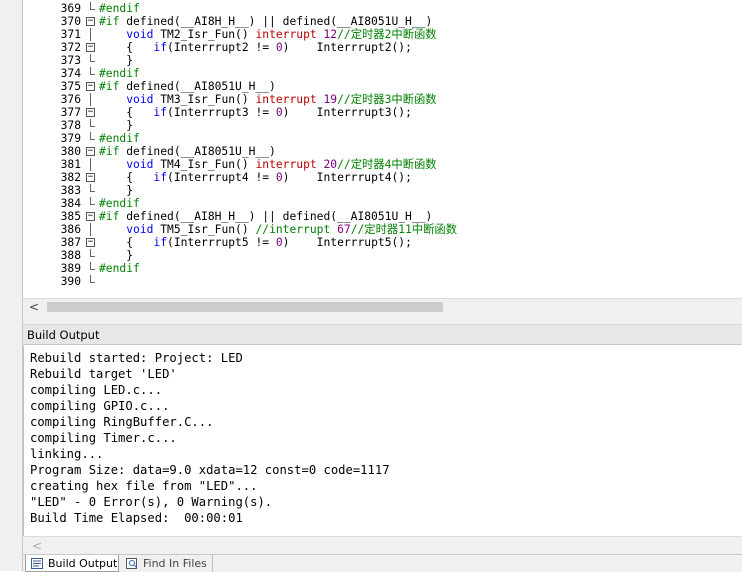  I want to click on line-number: 376, so click(70, 99).